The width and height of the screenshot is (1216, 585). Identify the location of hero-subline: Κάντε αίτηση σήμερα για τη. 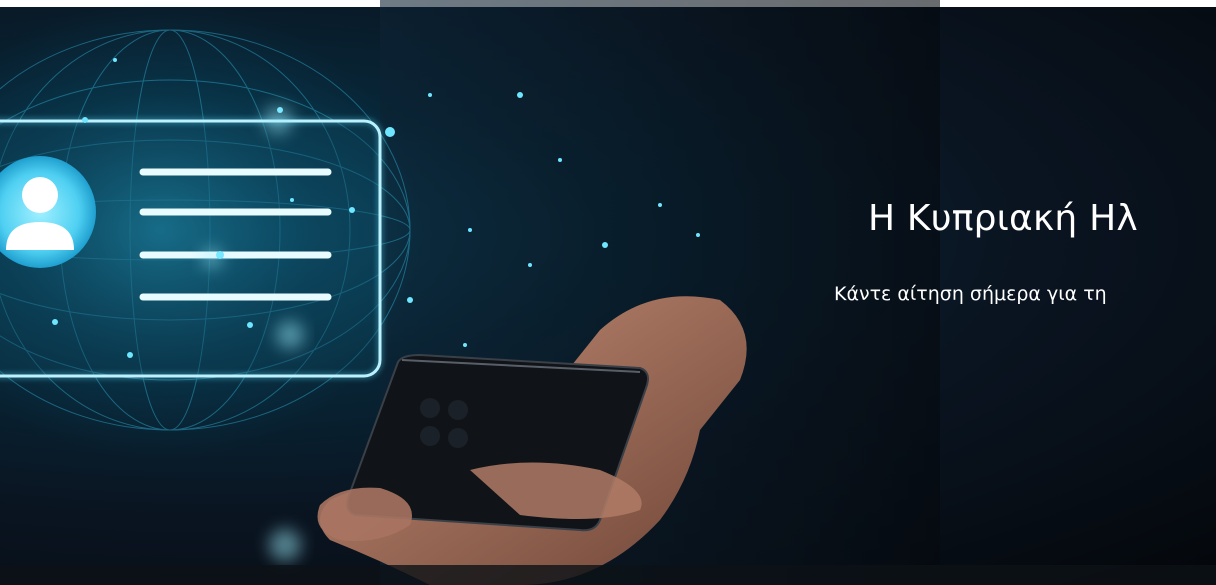
(970, 294).